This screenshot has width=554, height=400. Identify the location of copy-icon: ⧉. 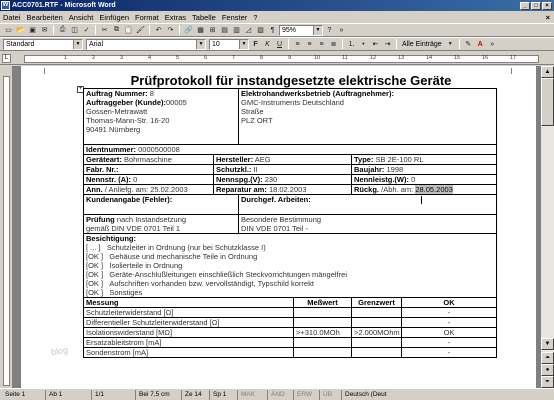
(116, 30).